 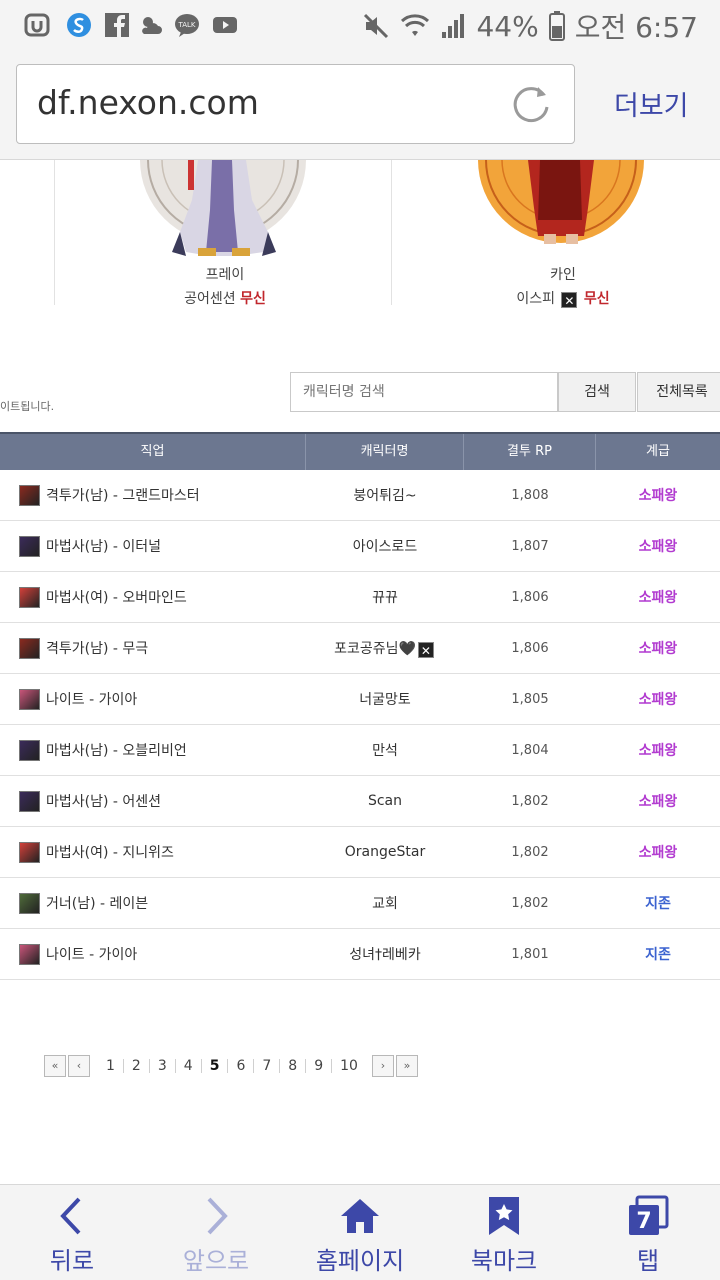 I want to click on character-name-cell: 아이스로드, so click(x=385, y=546).